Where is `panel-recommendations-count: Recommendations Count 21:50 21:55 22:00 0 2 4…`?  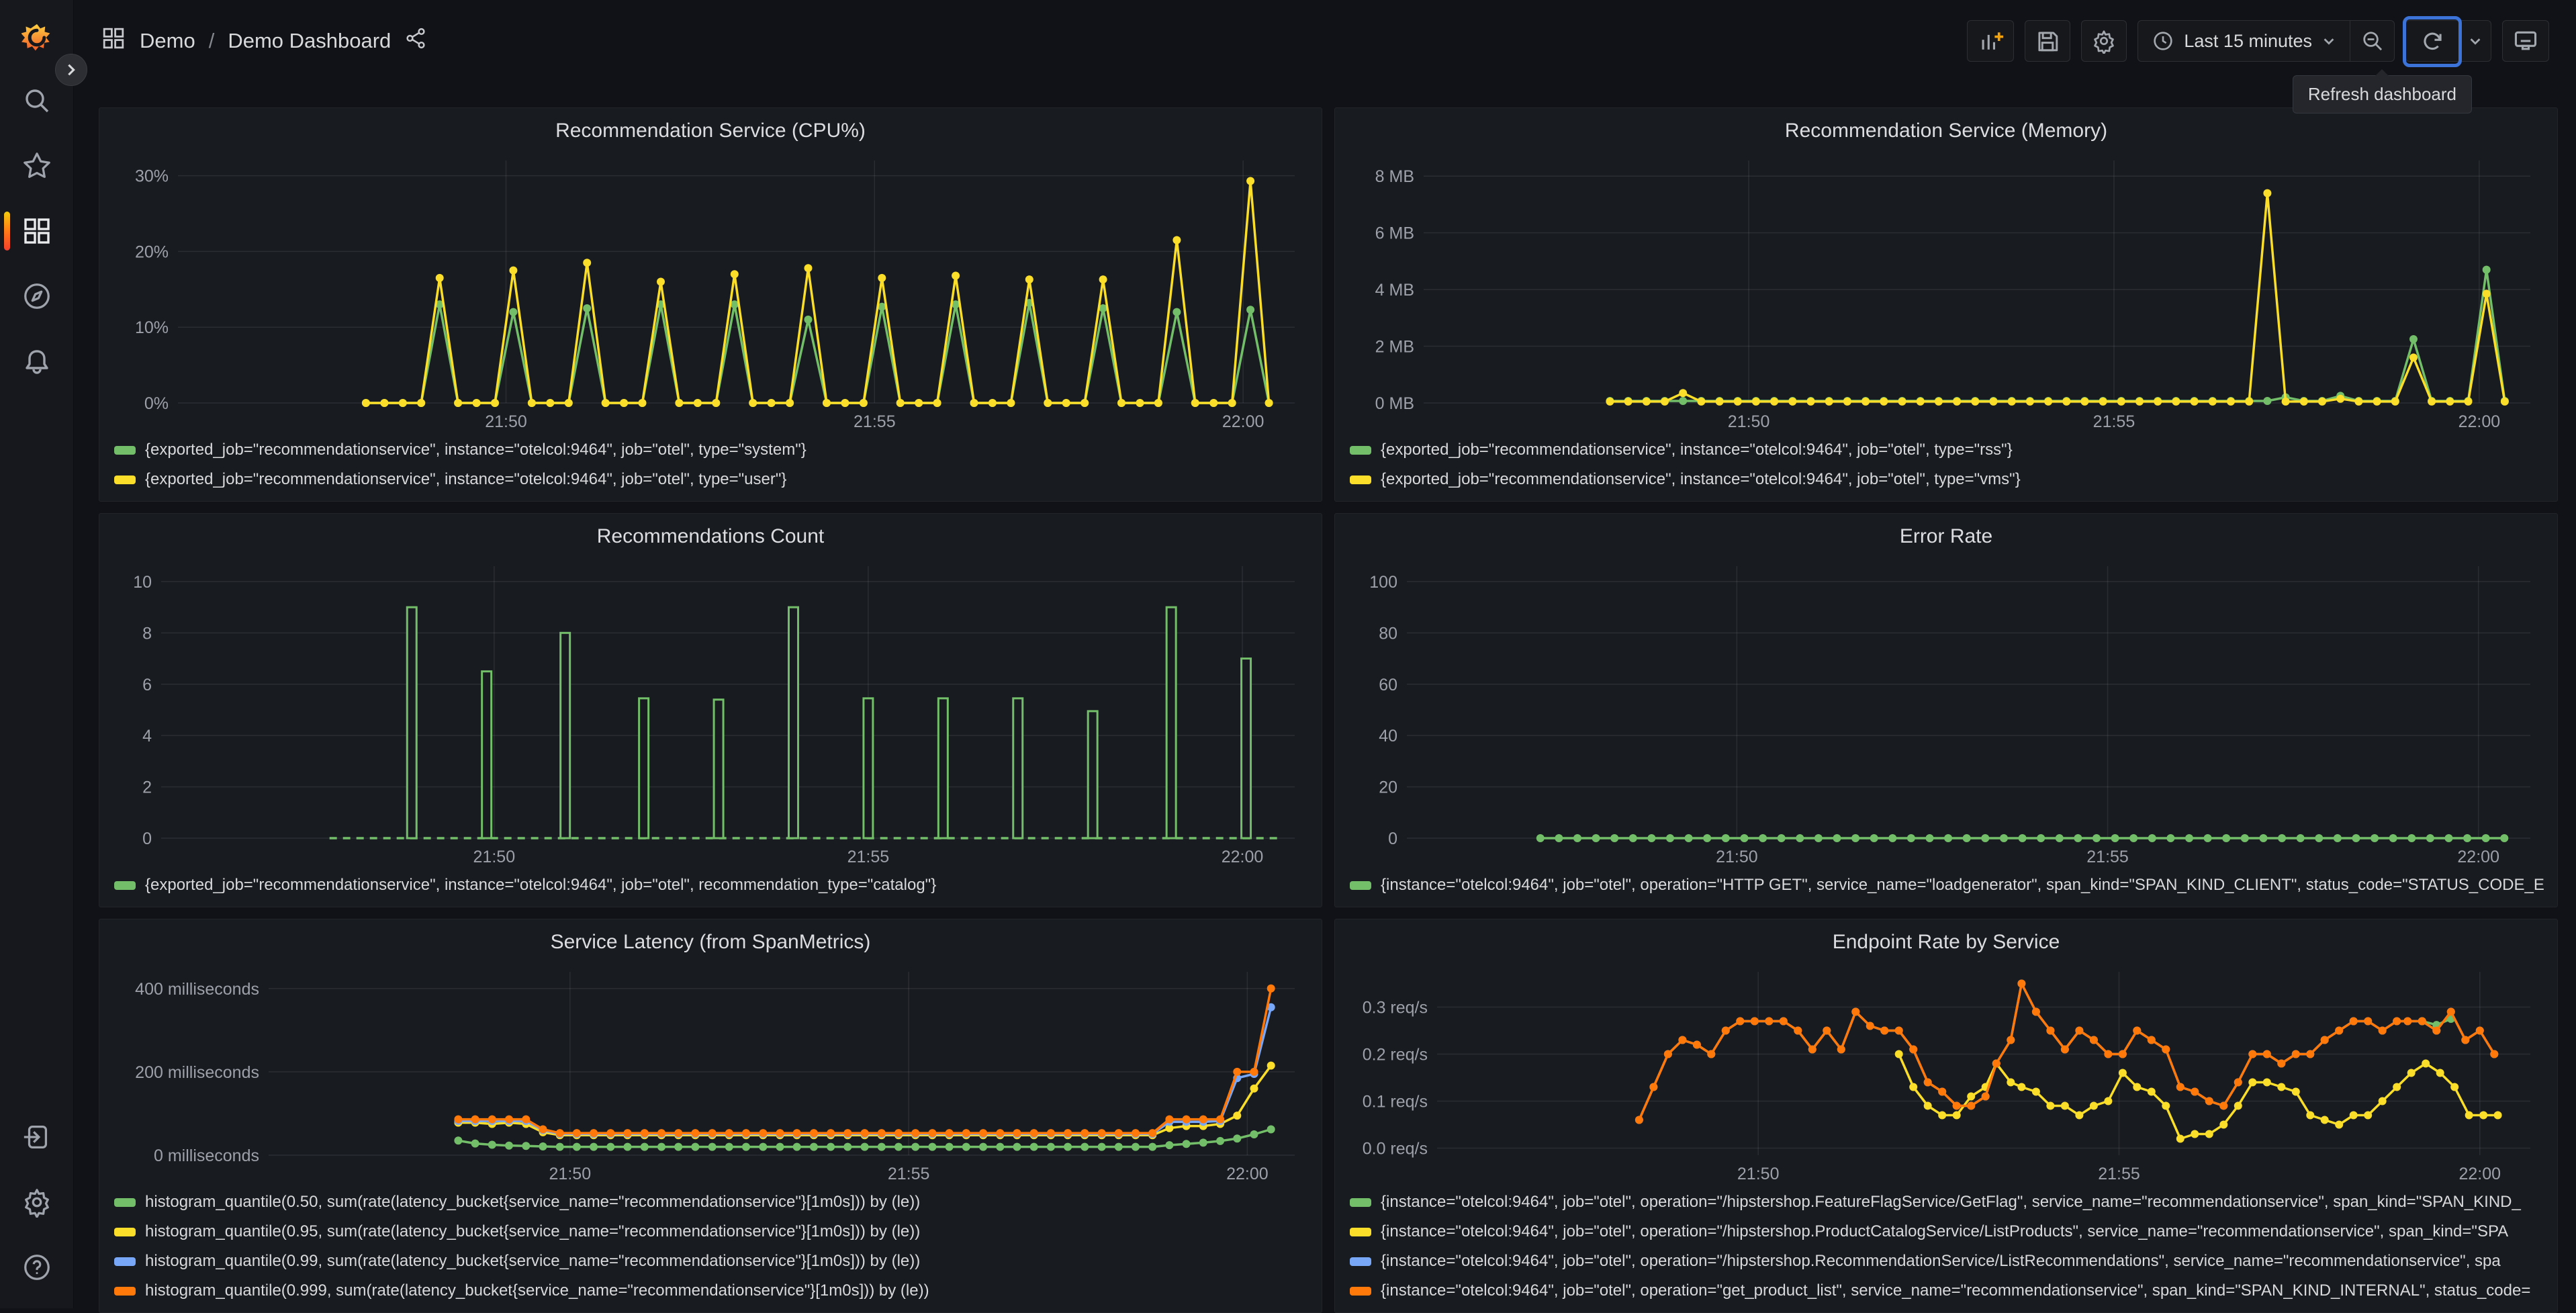 panel-recommendations-count: Recommendations Count 21:50 21:55 22:00 0 2 4… is located at coordinates (710, 710).